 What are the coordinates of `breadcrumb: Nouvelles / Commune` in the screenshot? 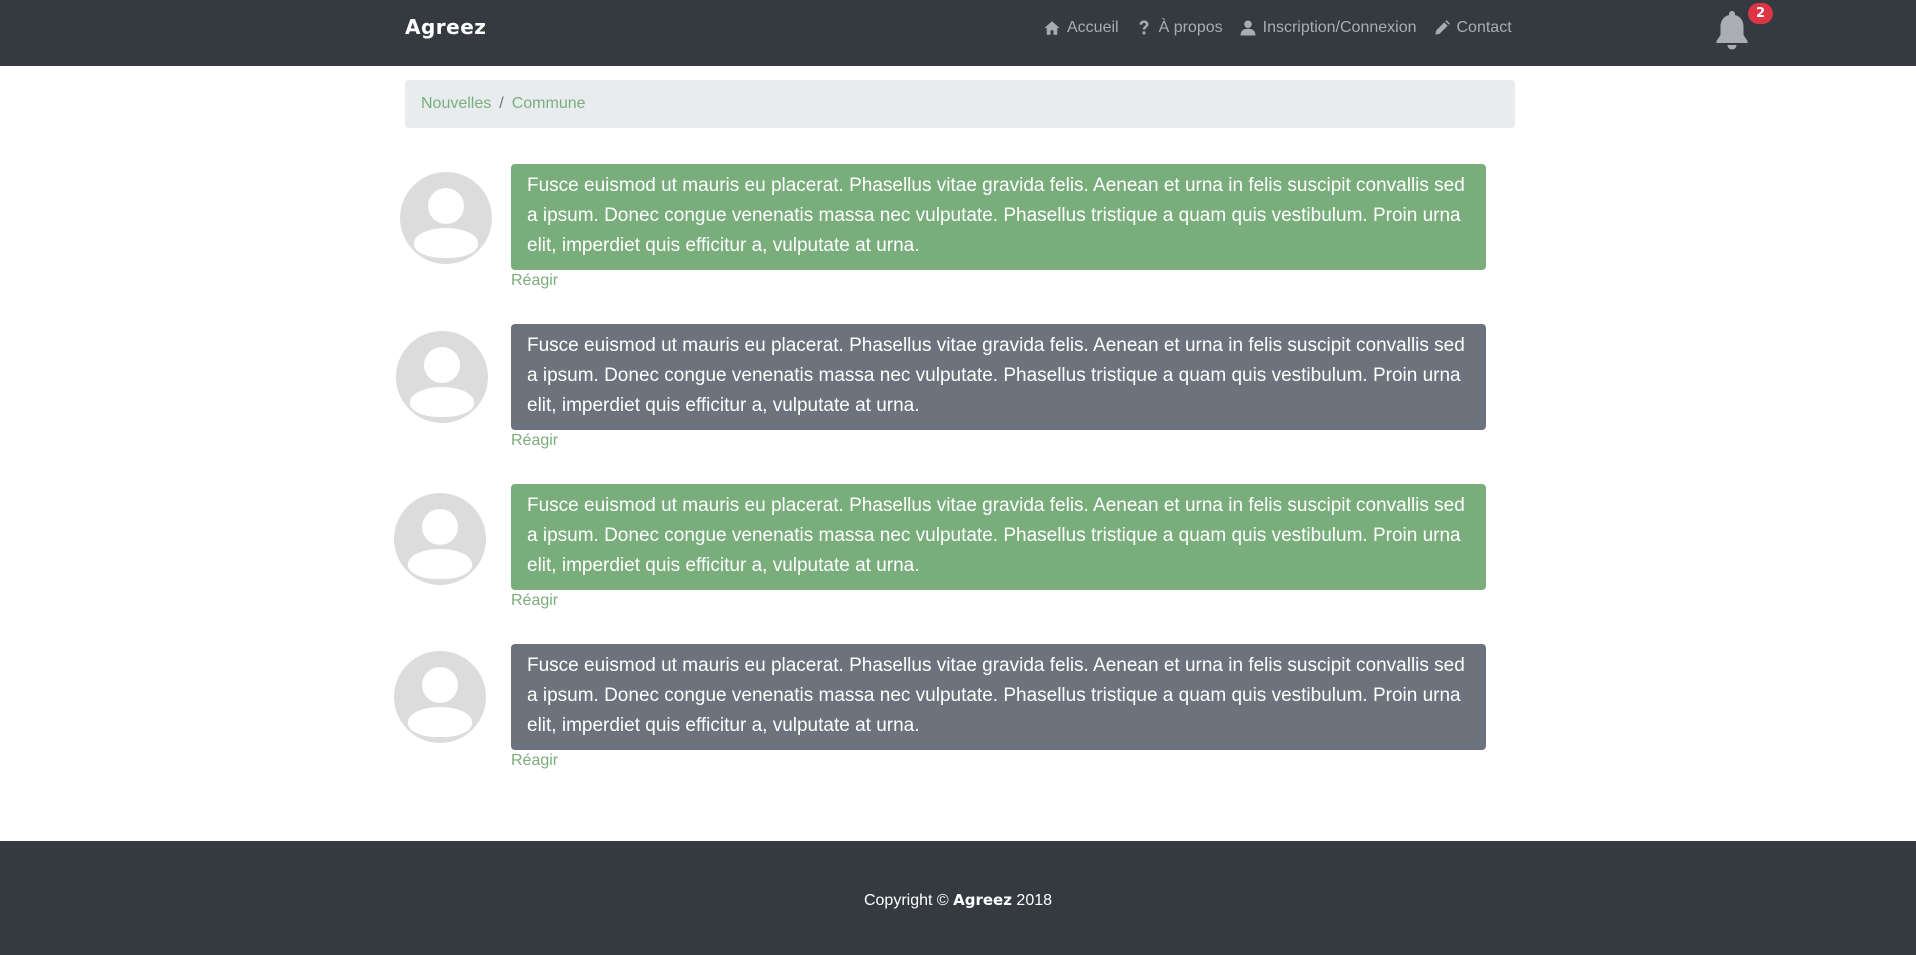 It's located at (960, 104).